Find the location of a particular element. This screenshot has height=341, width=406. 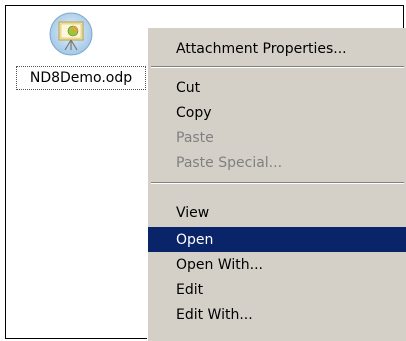

menu-item-edit: Edit is located at coordinates (277, 289).